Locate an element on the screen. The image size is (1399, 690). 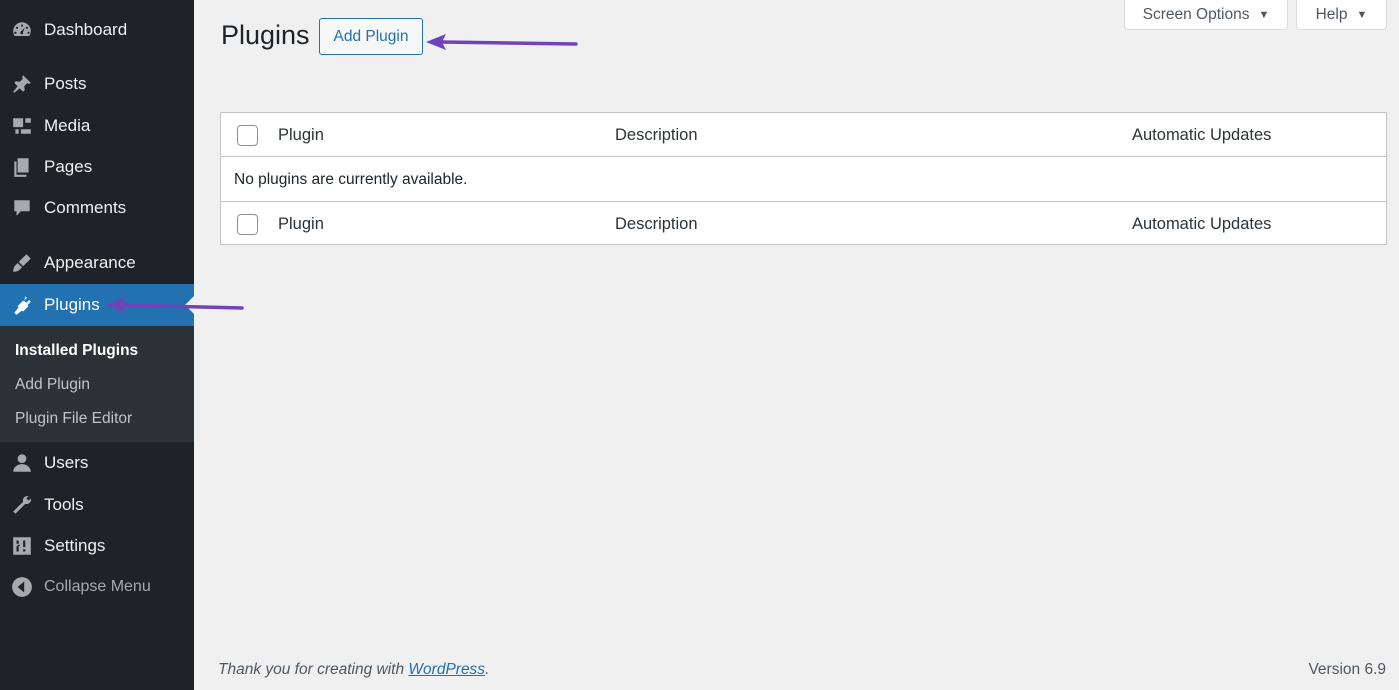
sidebar-item-pages: Pages is located at coordinates (97, 167).